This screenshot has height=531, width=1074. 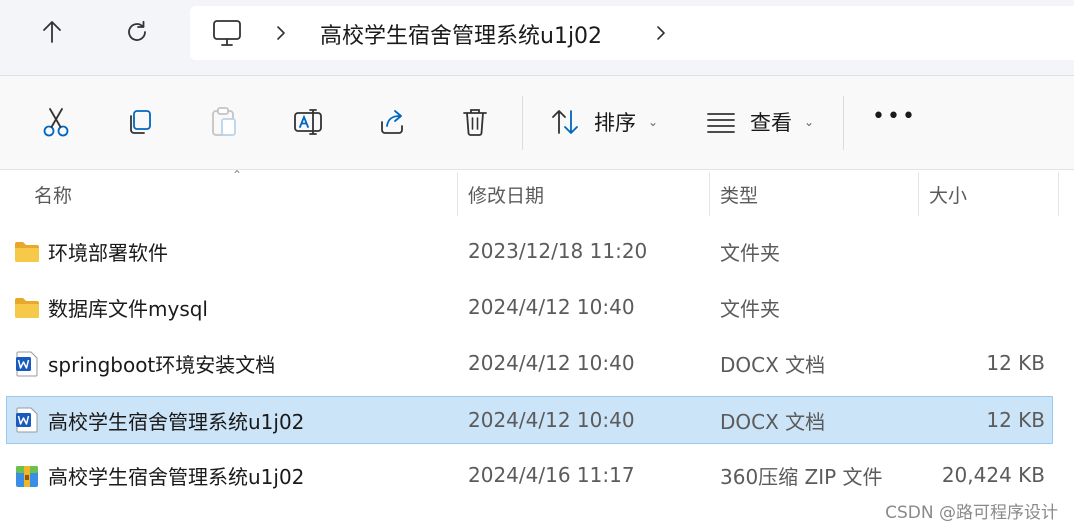 I want to click on copy-button, so click(x=140, y=122).